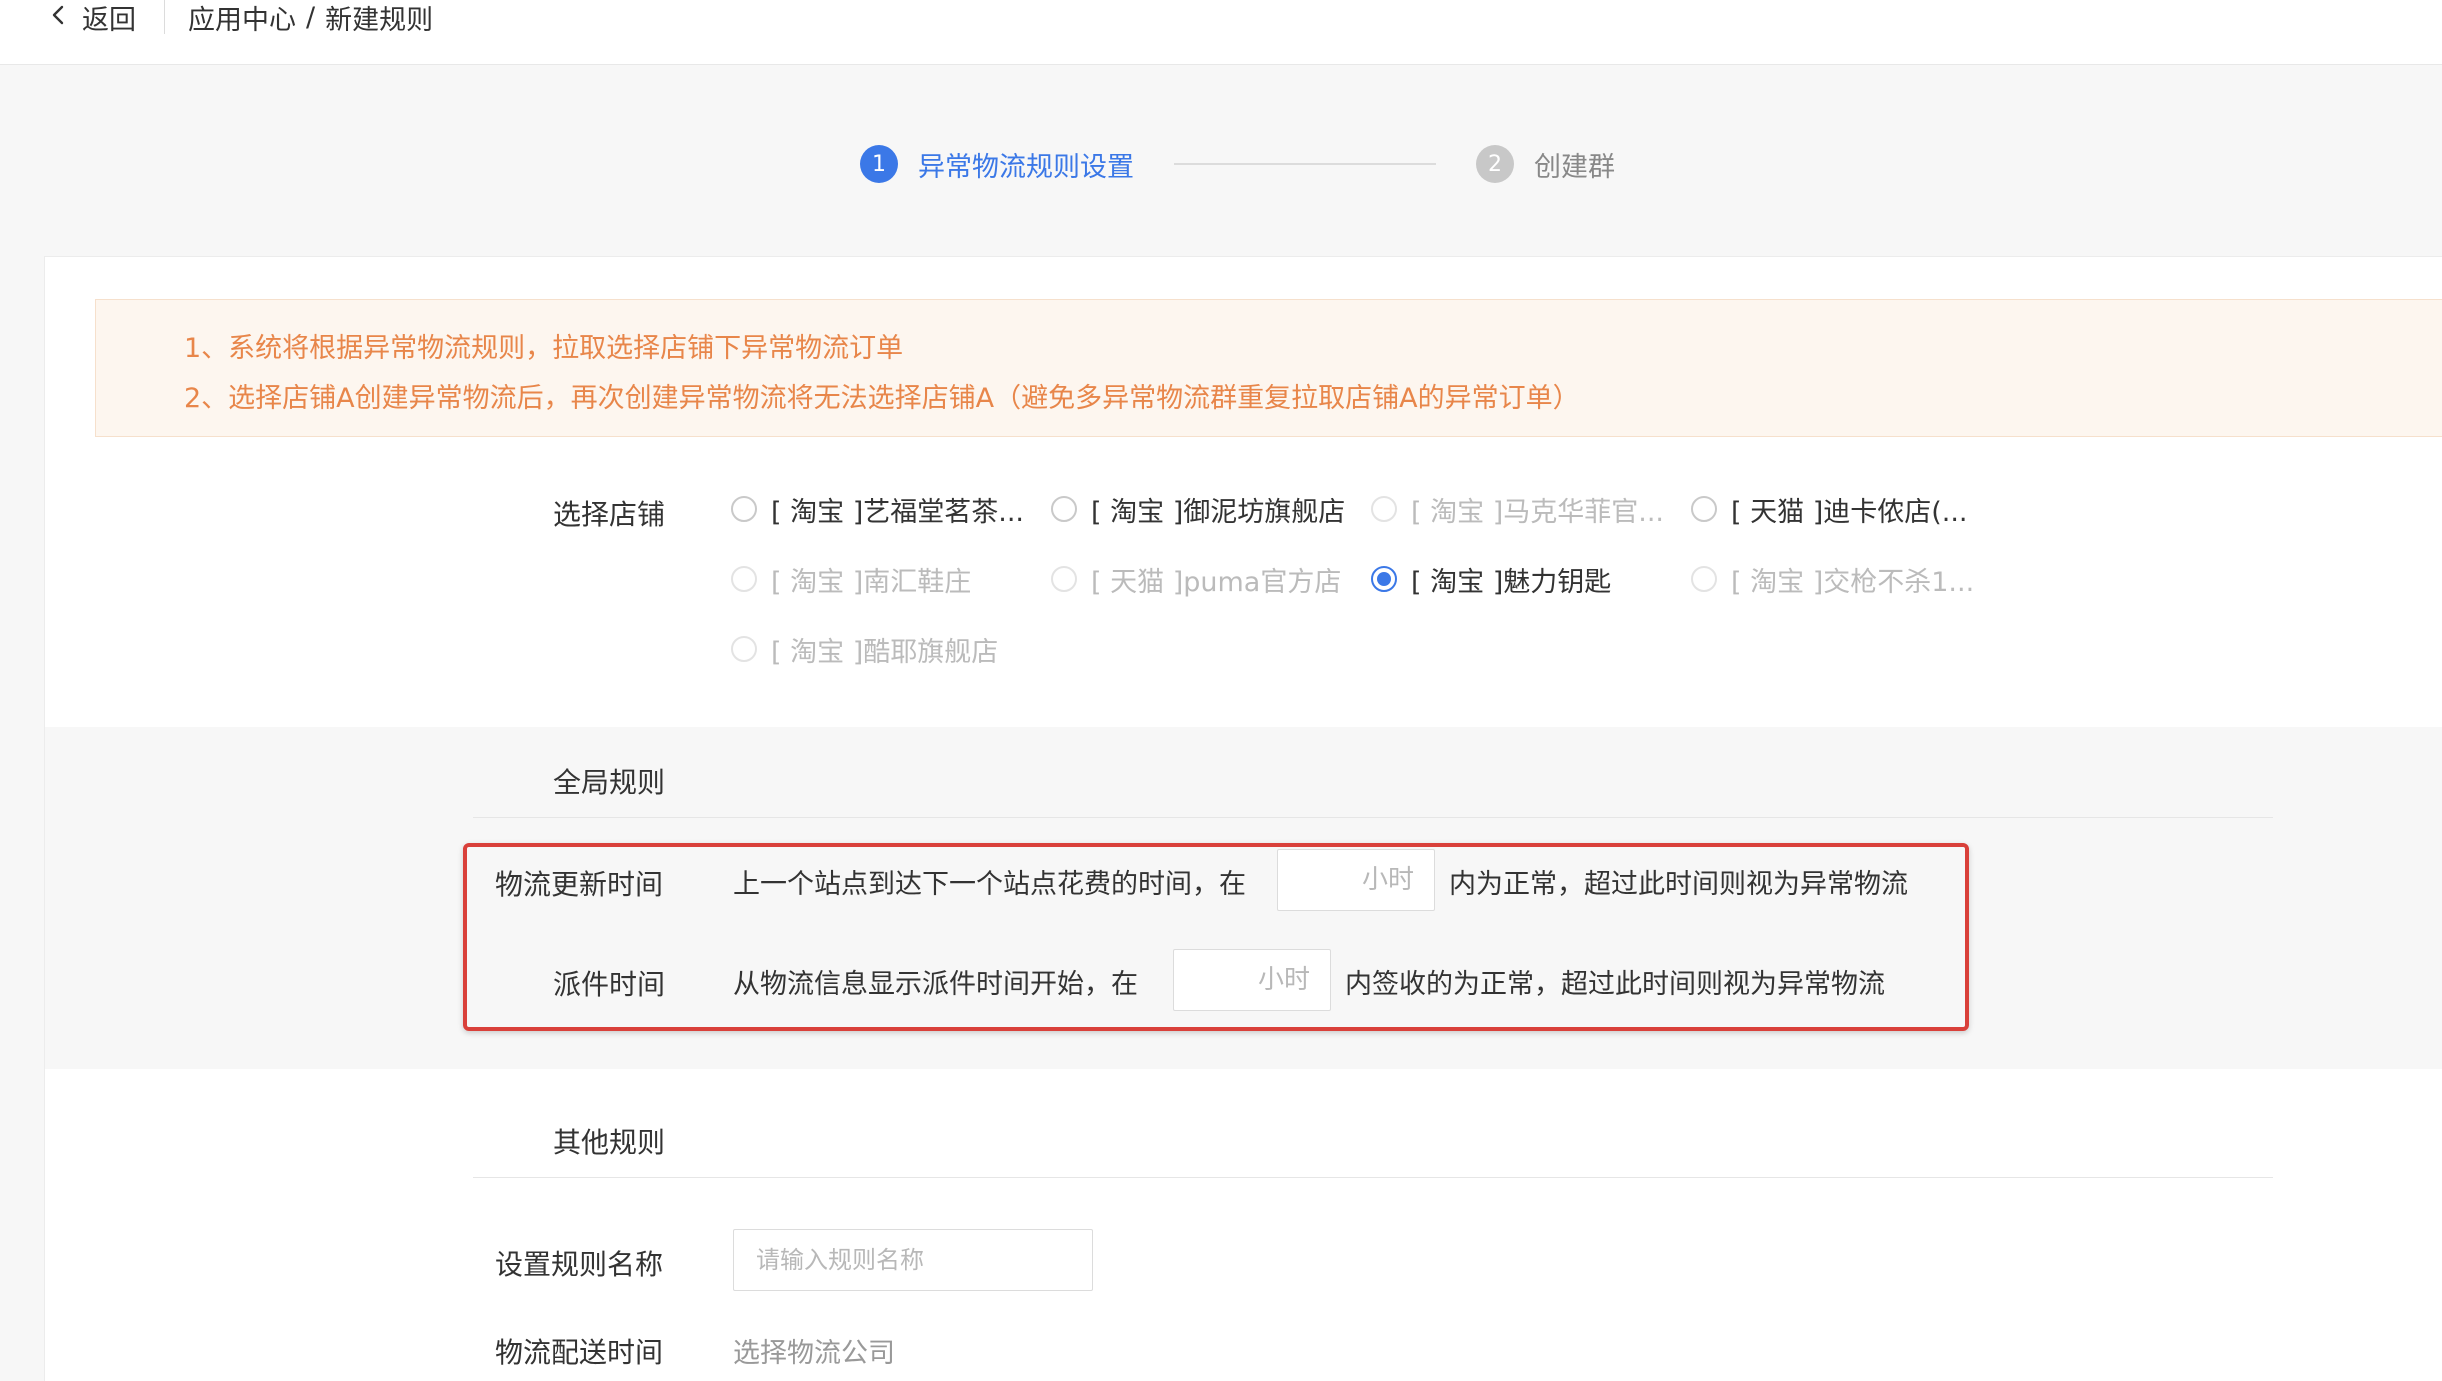 The image size is (2442, 1381). What do you see at coordinates (913, 1260) in the screenshot?
I see `rule-name-input` at bounding box center [913, 1260].